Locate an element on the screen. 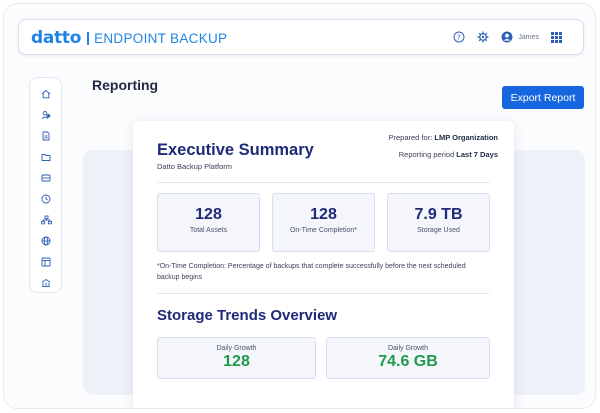 The image size is (600, 413). clock-icon is located at coordinates (46, 199).